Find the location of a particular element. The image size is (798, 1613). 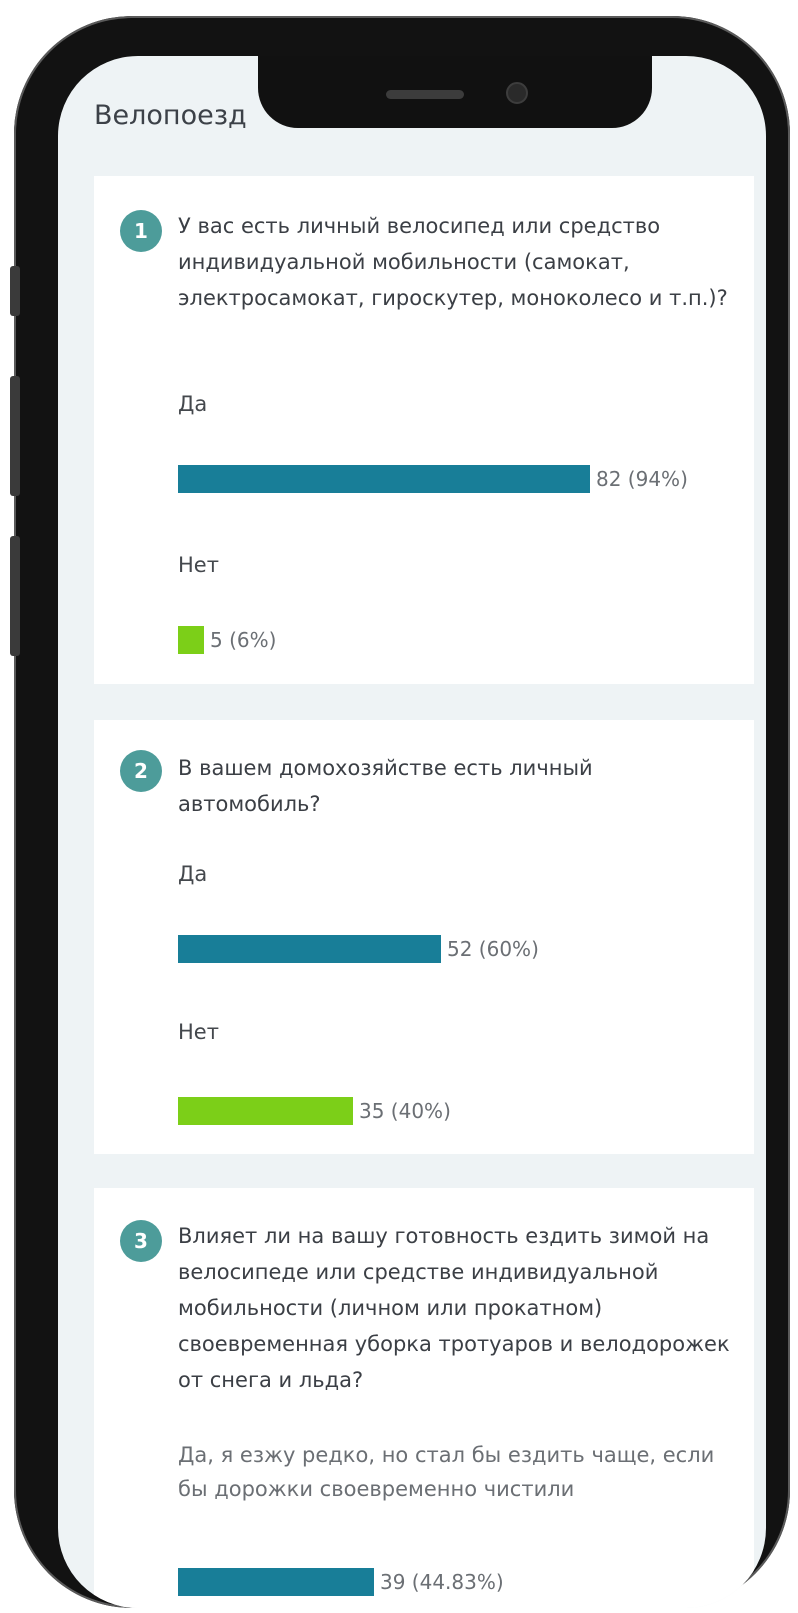

notch is located at coordinates (455, 92).